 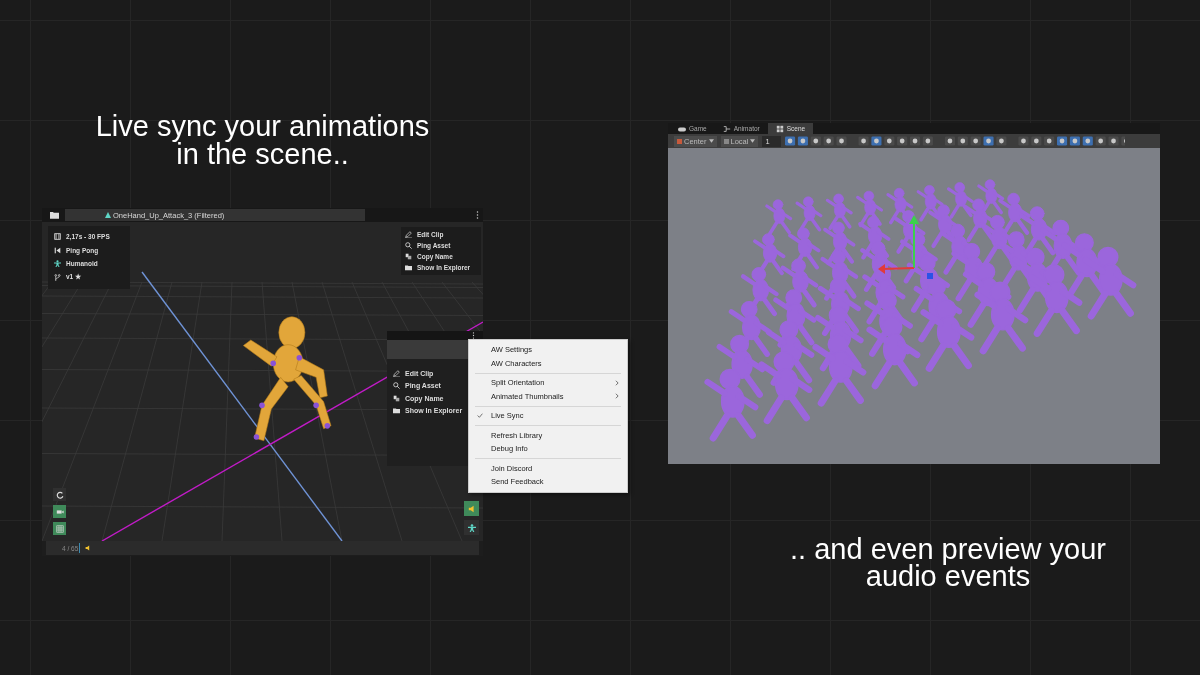 I want to click on speaker-icon, so click(x=471, y=508).